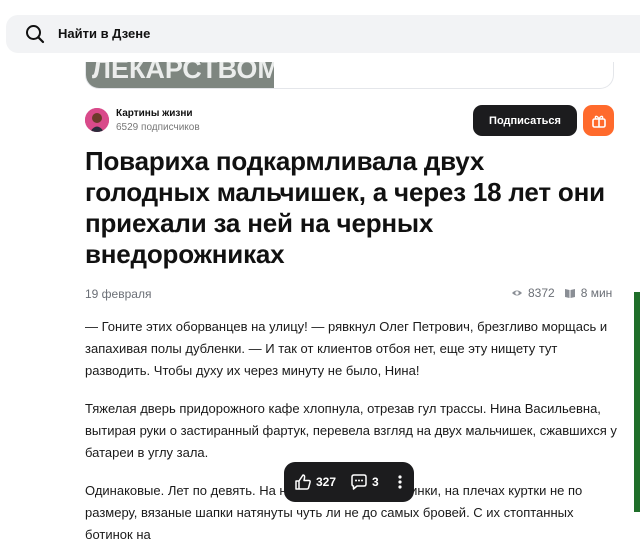 The image size is (640, 546). Describe the element at coordinates (154, 113) in the screenshot. I see `channel-name: Картины жизни` at that location.